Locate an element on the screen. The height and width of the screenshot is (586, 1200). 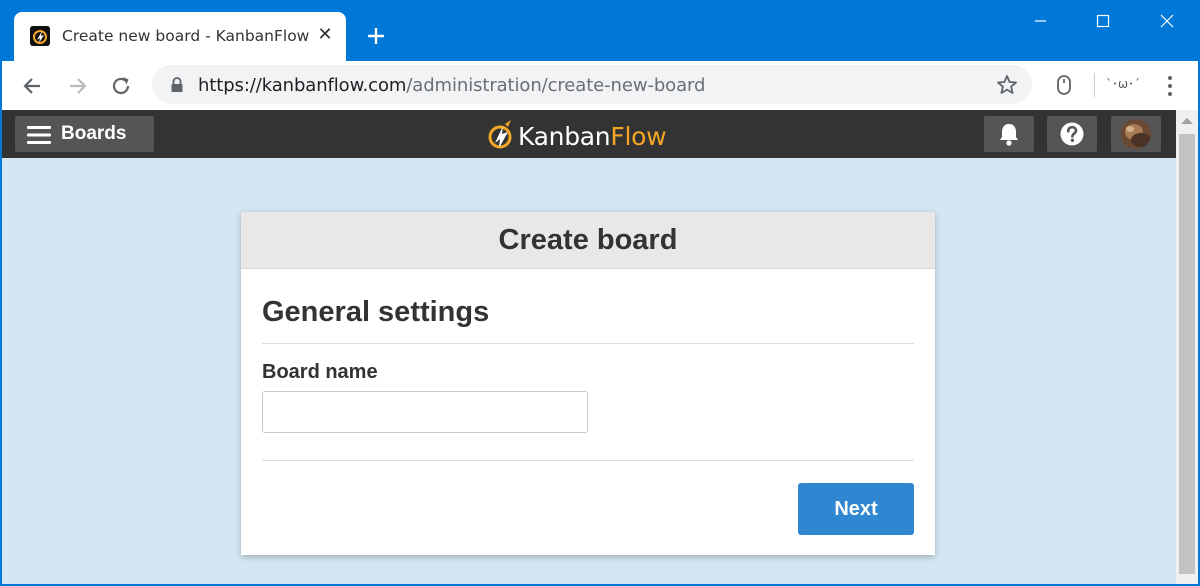
app-header: Boards KanbanFlow is located at coordinates (589, 134).